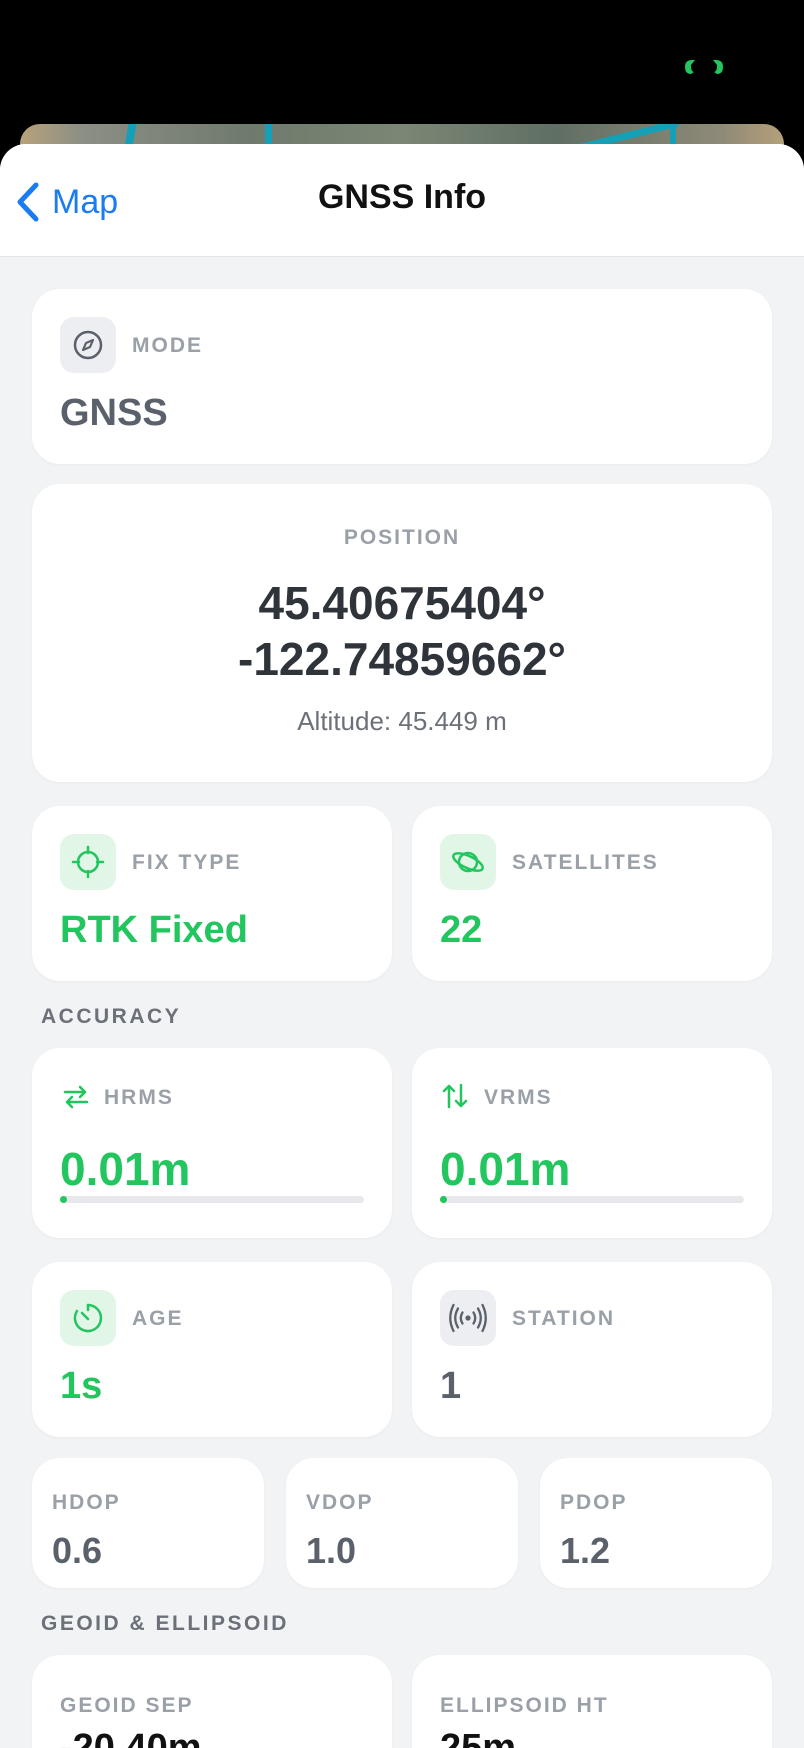 This screenshot has height=1748, width=804. I want to click on vrms-label: VRMS, so click(518, 1097).